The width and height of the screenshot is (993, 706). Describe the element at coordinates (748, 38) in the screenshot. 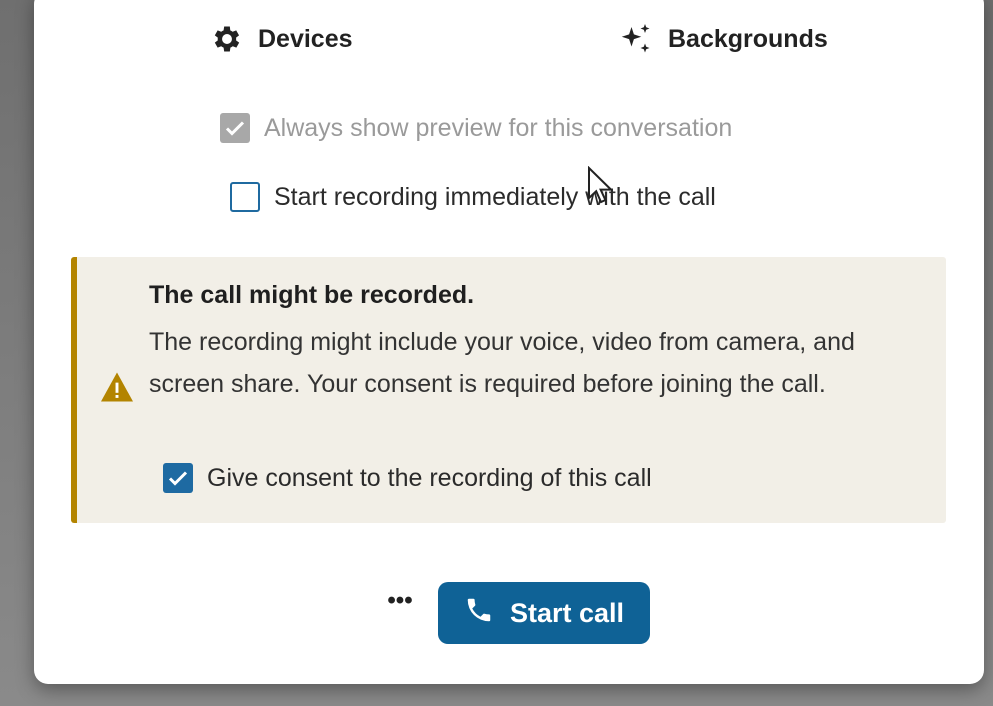

I see `backgrounds-label: Backgrounds` at that location.